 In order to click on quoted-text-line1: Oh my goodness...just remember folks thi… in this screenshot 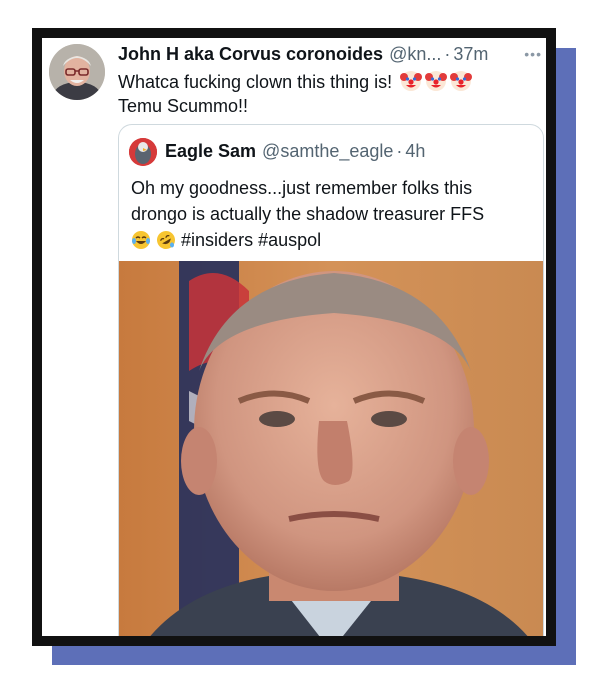, I will do `click(302, 188)`.